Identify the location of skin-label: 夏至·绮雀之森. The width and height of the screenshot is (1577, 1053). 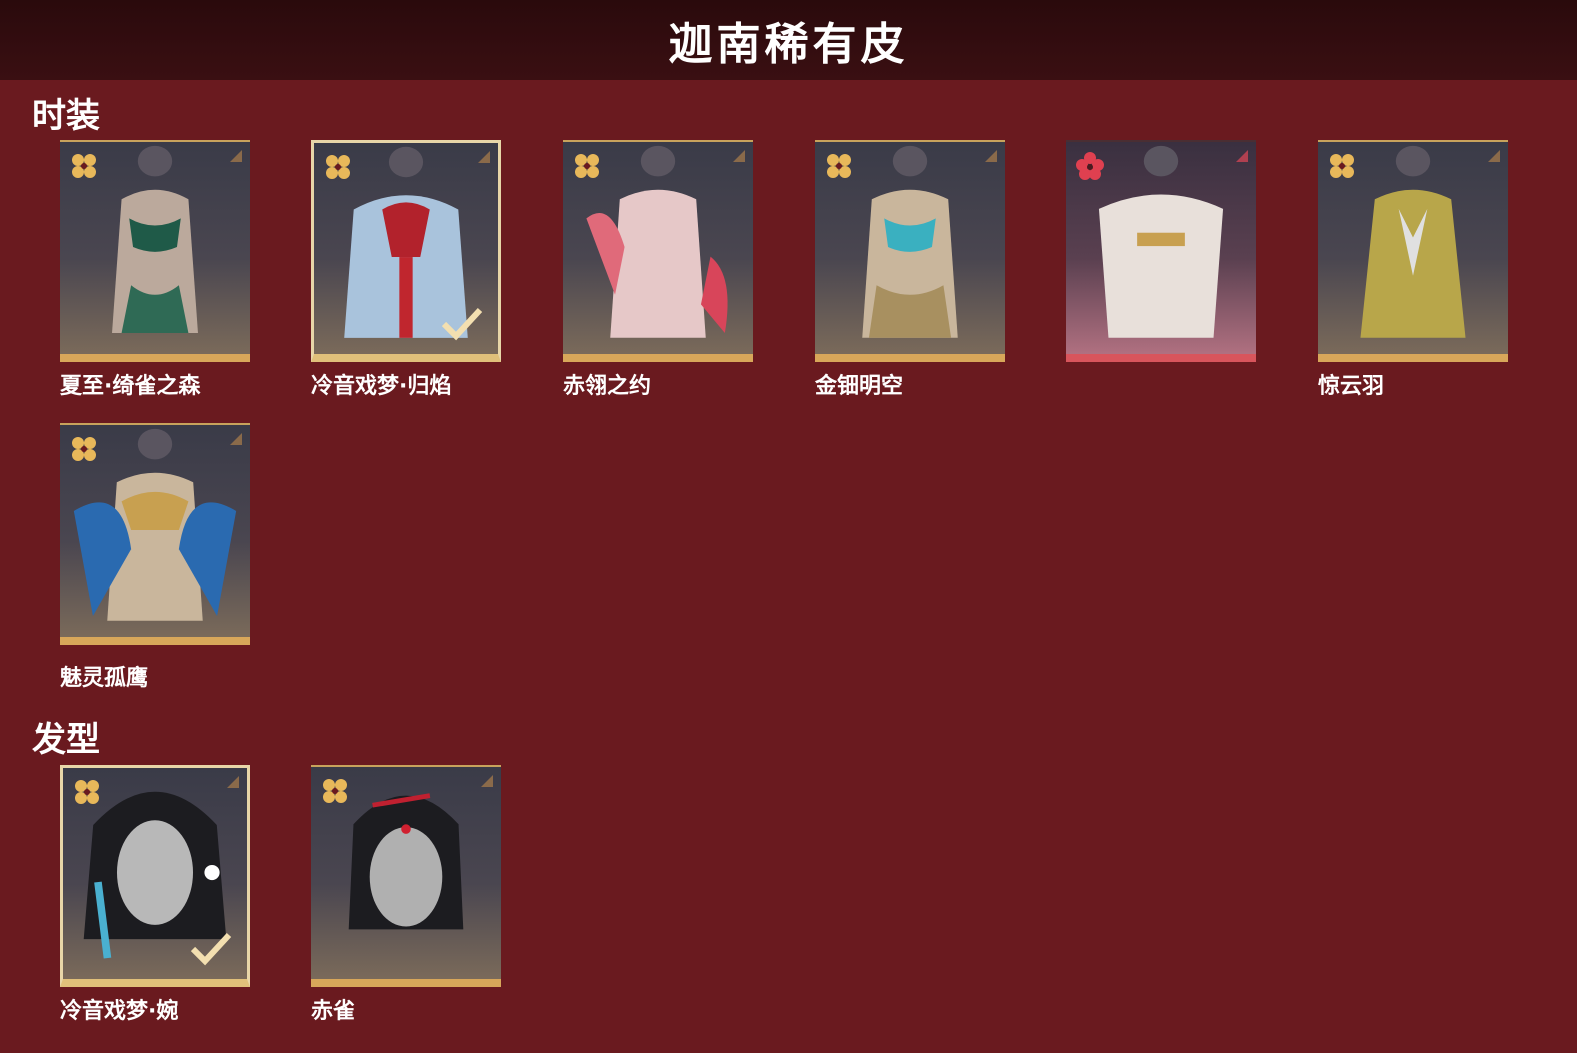
(130, 386).